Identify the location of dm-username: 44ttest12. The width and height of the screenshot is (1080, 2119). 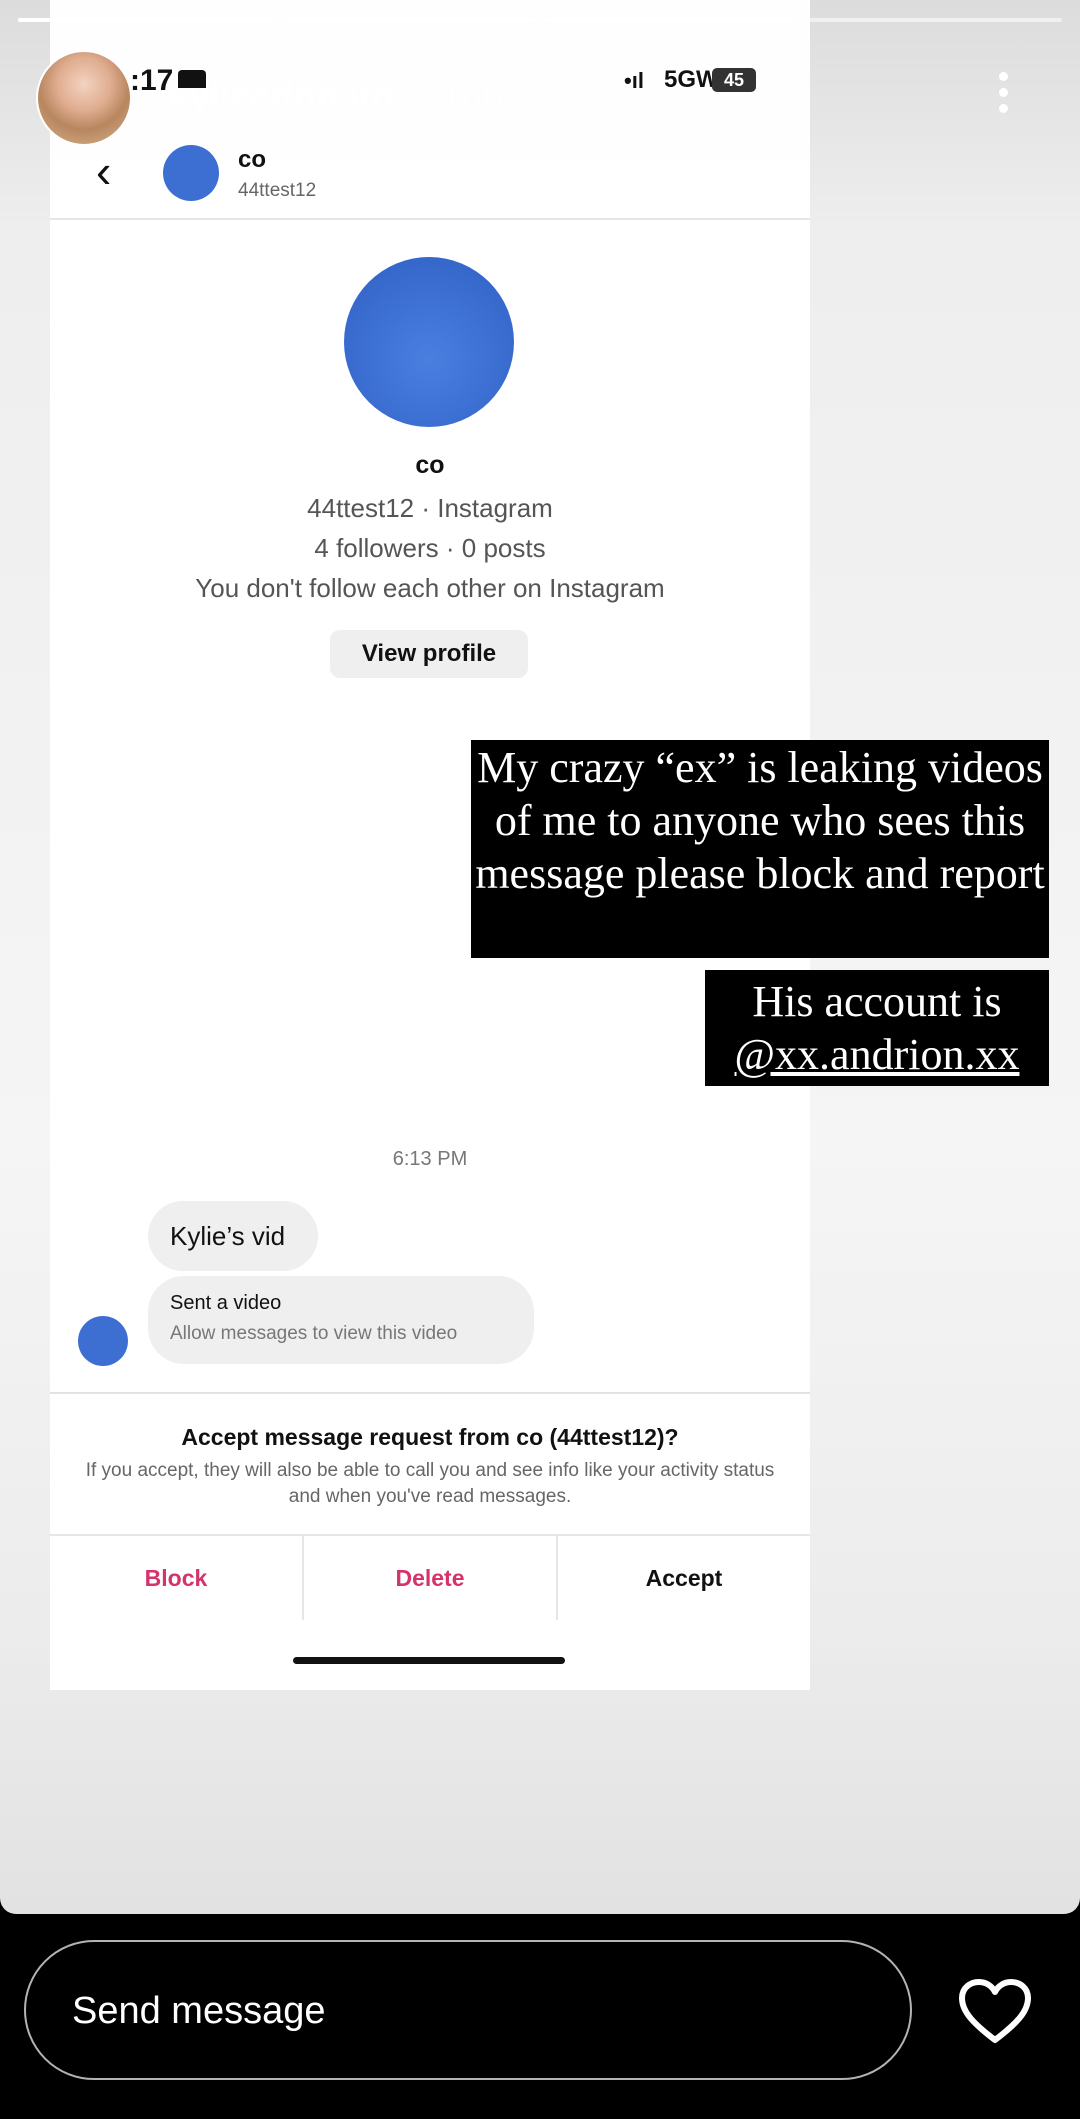
(277, 190).